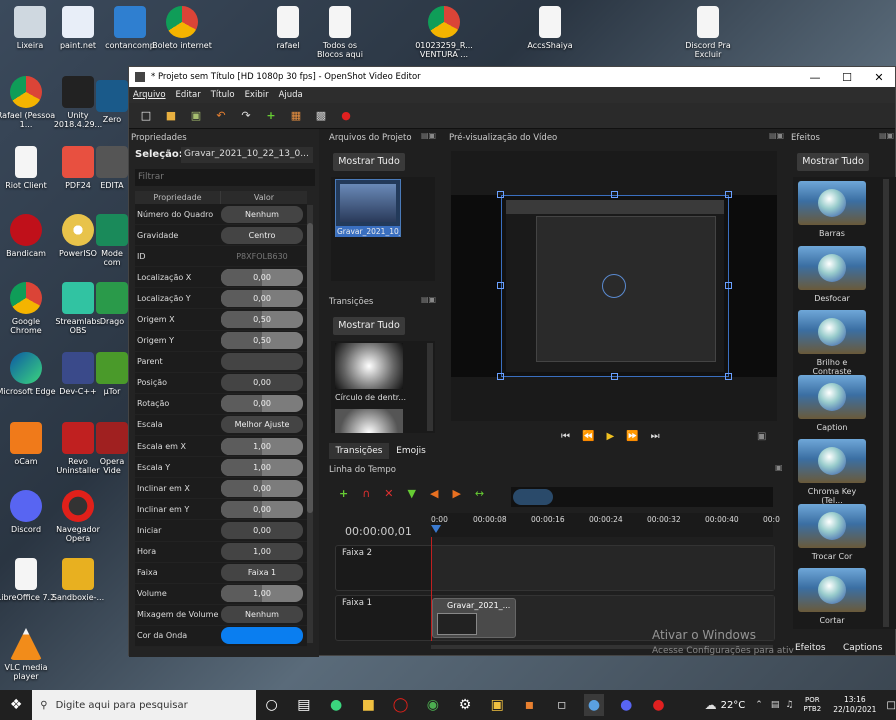 This screenshot has height=720, width=896. Describe the element at coordinates (271, 116) in the screenshot. I see `add-icon: +` at that location.